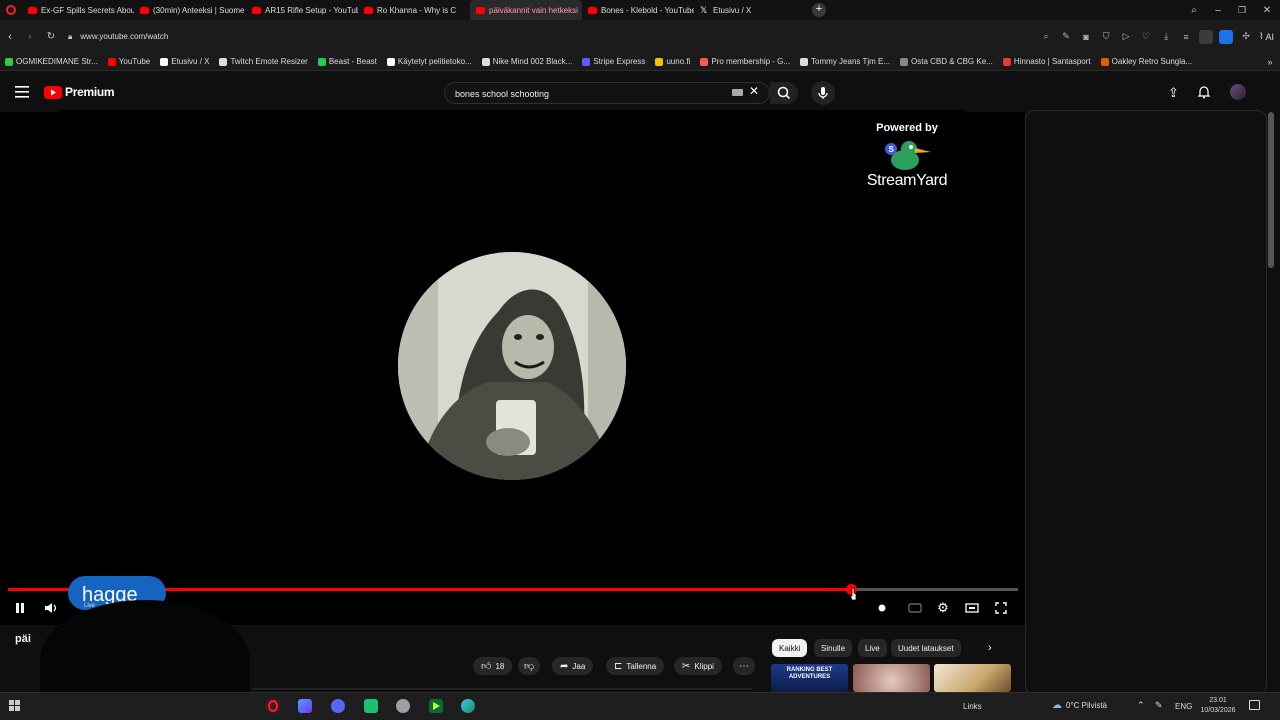  I want to click on browser-logo-icon, so click(11, 10).